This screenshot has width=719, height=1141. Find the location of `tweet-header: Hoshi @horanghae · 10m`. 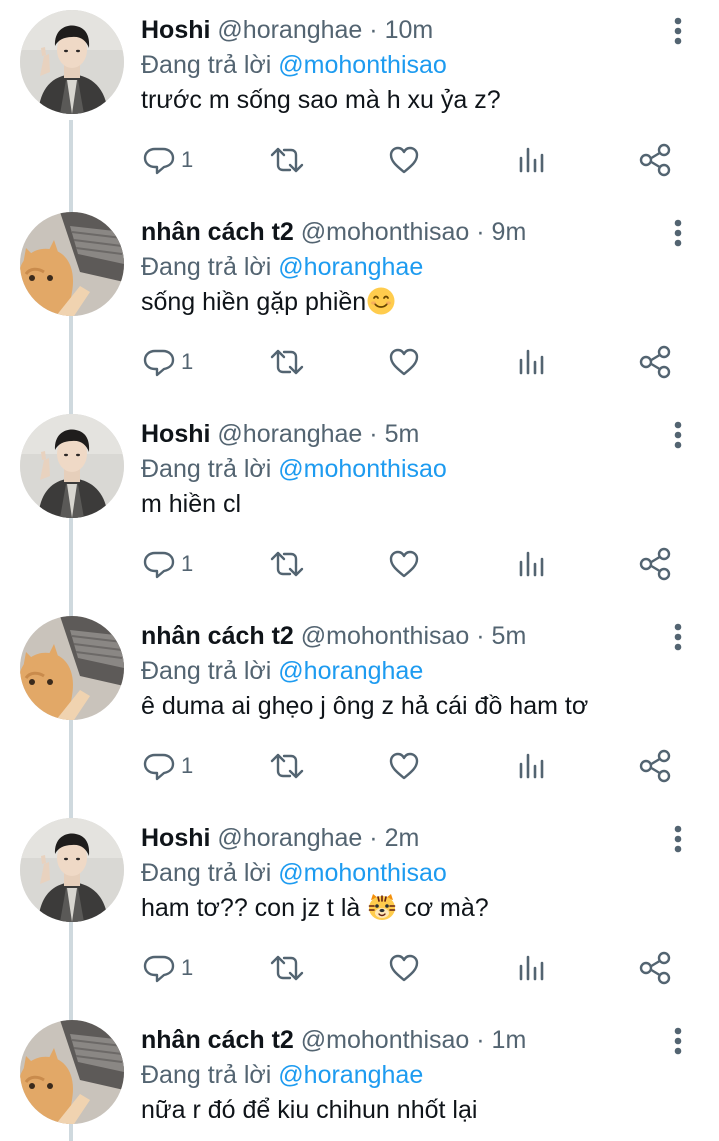

tweet-header: Hoshi @horanghae · 10m is located at coordinates (287, 30).